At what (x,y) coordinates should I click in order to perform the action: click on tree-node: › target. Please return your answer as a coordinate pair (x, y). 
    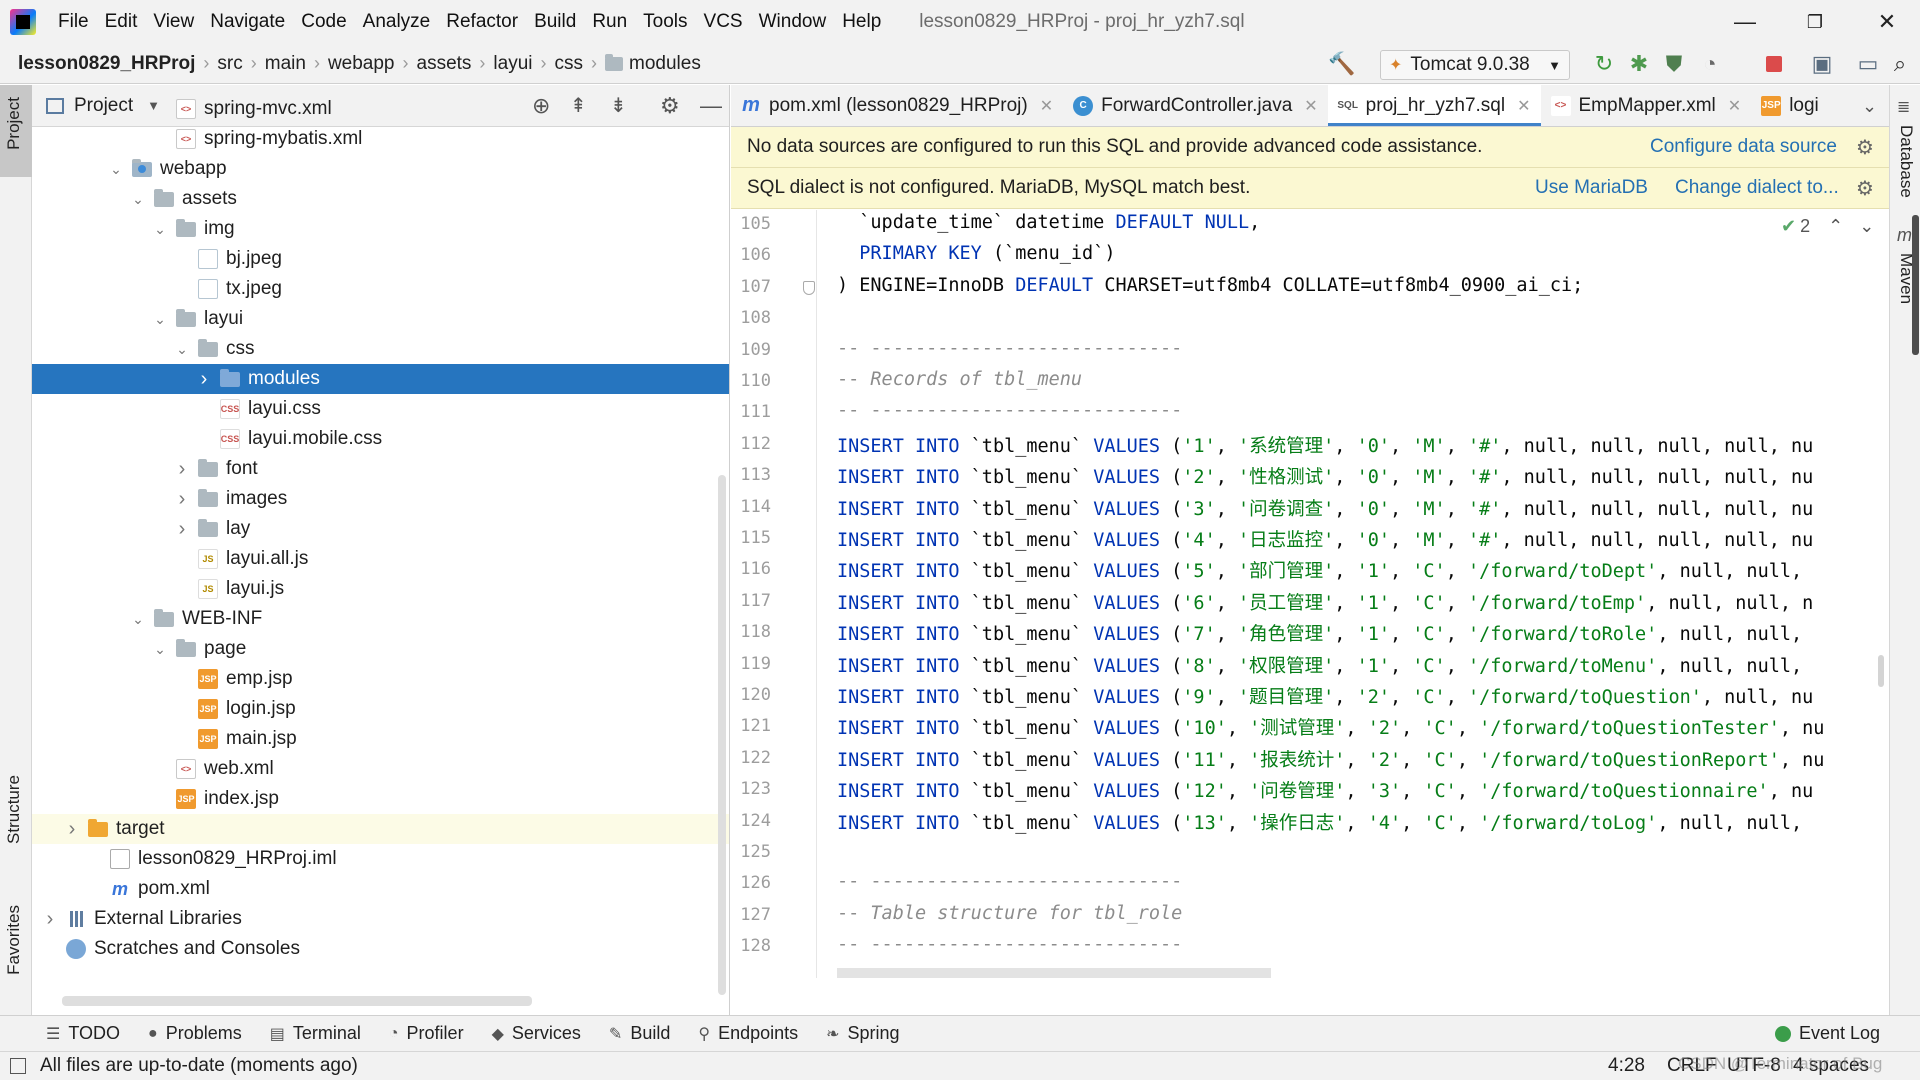
    Looking at the image, I should click on (380, 829).